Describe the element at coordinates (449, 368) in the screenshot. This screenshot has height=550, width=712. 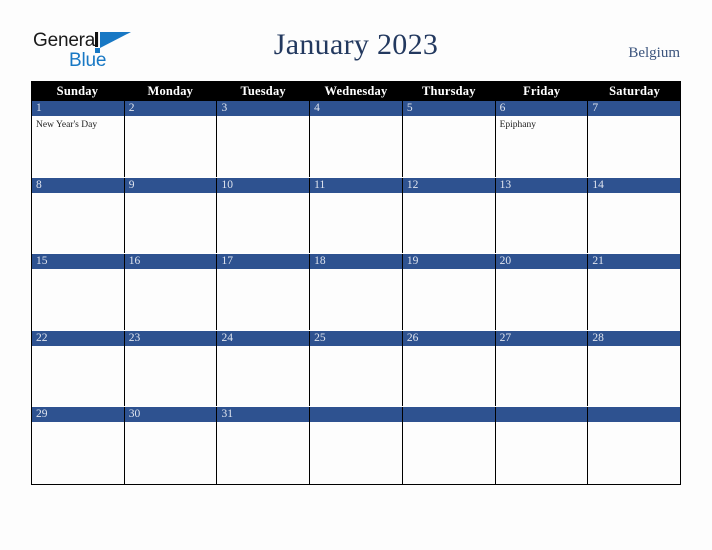
I see `calendar-day-cell: 26` at that location.